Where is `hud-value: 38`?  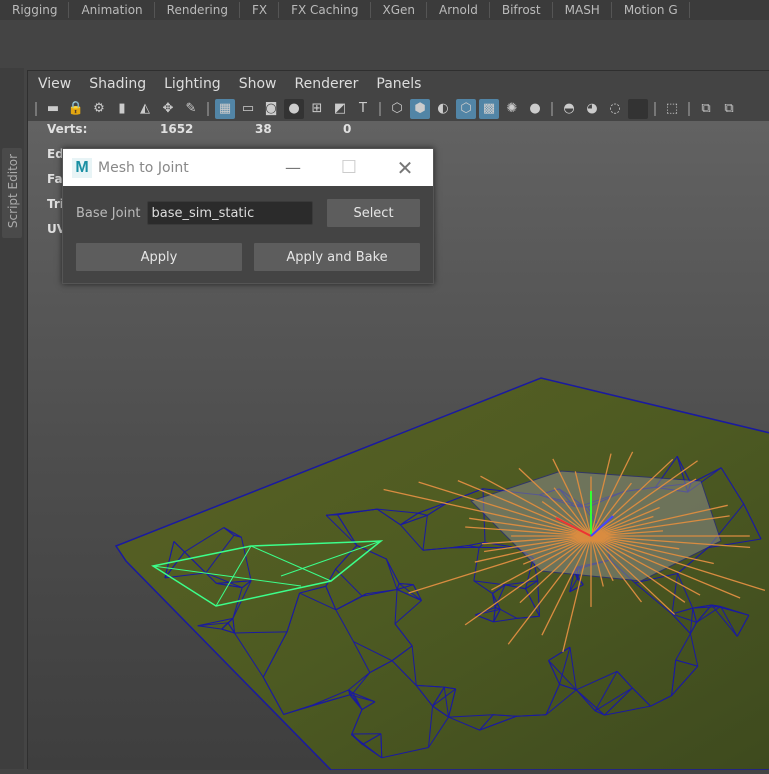
hud-value: 38 is located at coordinates (263, 129).